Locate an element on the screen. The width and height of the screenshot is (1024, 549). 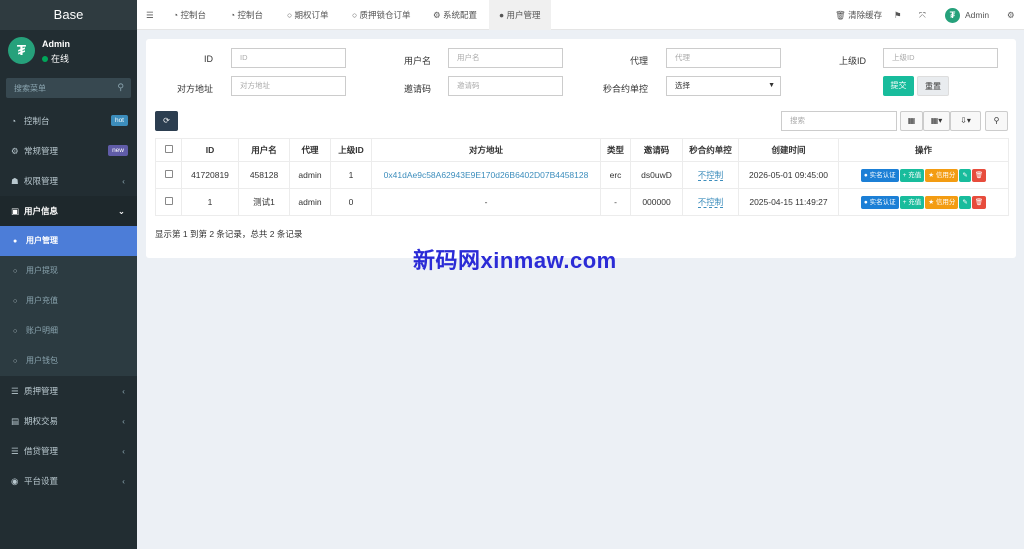
refresh-button: ⟳ is located at coordinates (166, 121).